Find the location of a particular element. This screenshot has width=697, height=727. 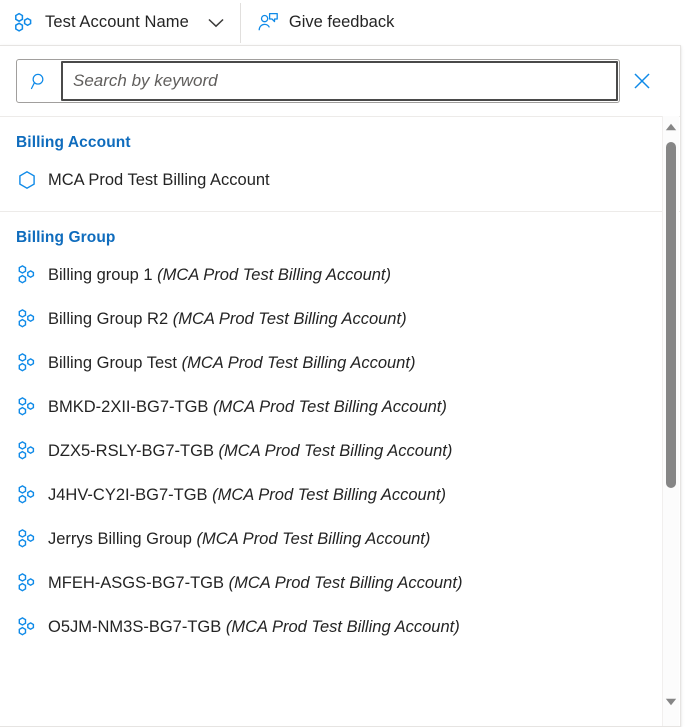

list-item-label: MCA Prod Test Billing Account is located at coordinates (159, 180).